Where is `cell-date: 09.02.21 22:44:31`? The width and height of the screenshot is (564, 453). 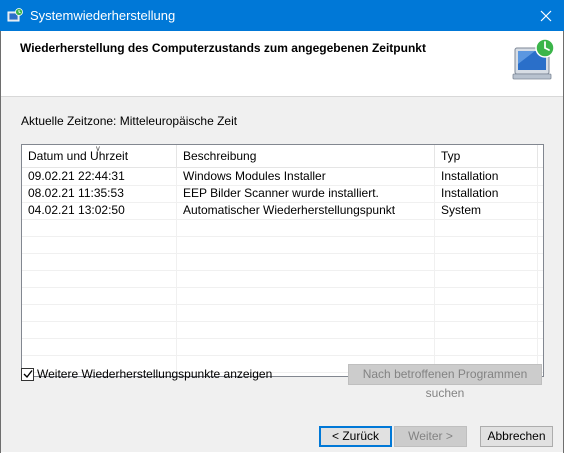 cell-date: 09.02.21 22:44:31 is located at coordinates (99, 176).